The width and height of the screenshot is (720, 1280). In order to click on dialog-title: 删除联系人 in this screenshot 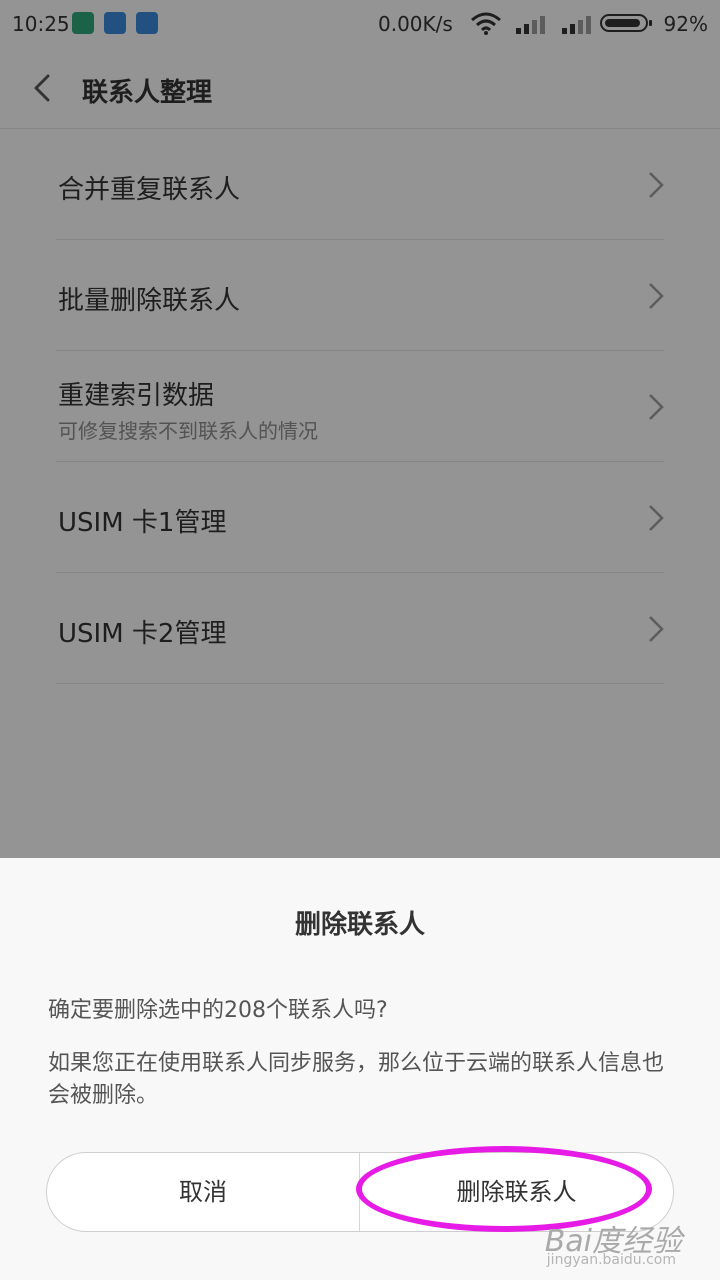, I will do `click(359, 925)`.